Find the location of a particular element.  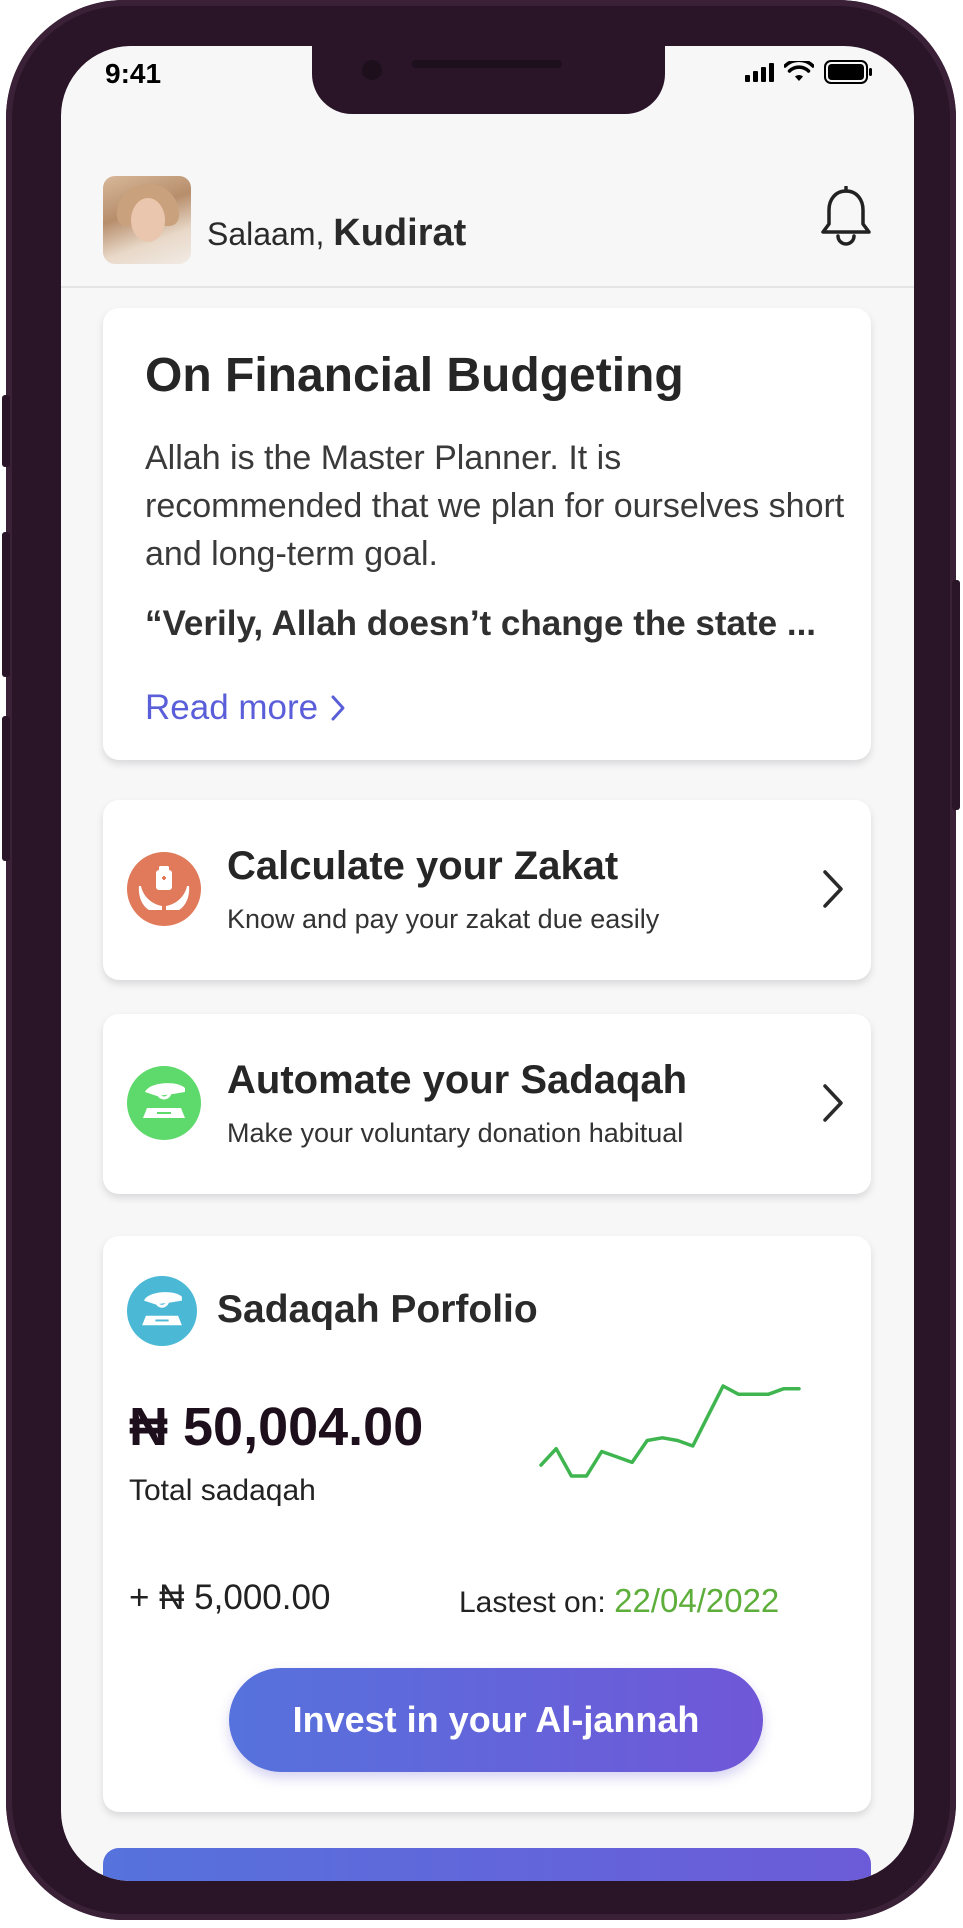

volume-up-button is located at coordinates (6, 604).